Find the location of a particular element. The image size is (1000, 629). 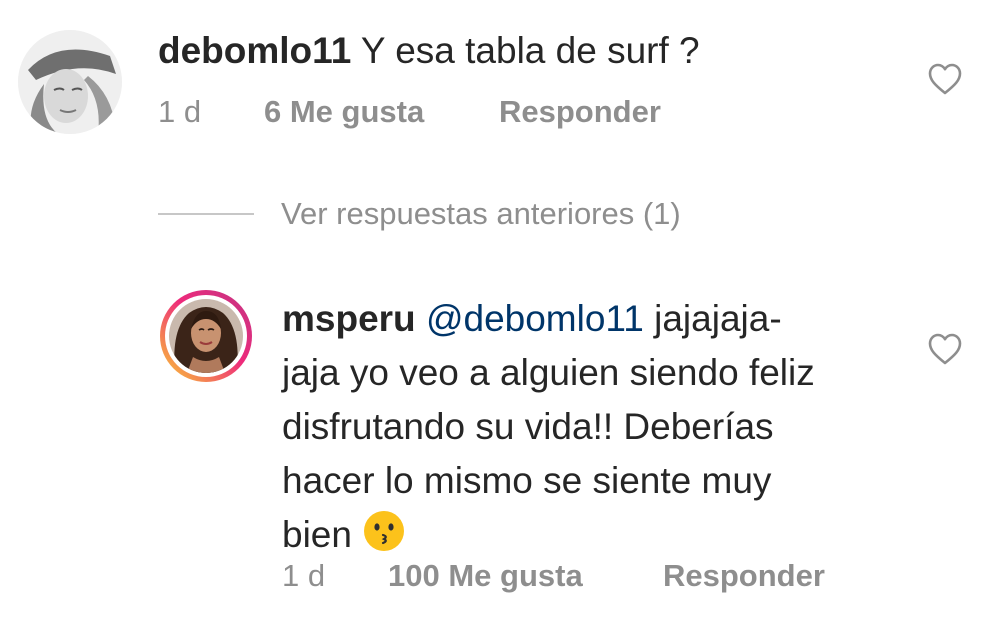

comment-text-1: debomlo11 Y esa tabla de surf ? is located at coordinates (429, 51).